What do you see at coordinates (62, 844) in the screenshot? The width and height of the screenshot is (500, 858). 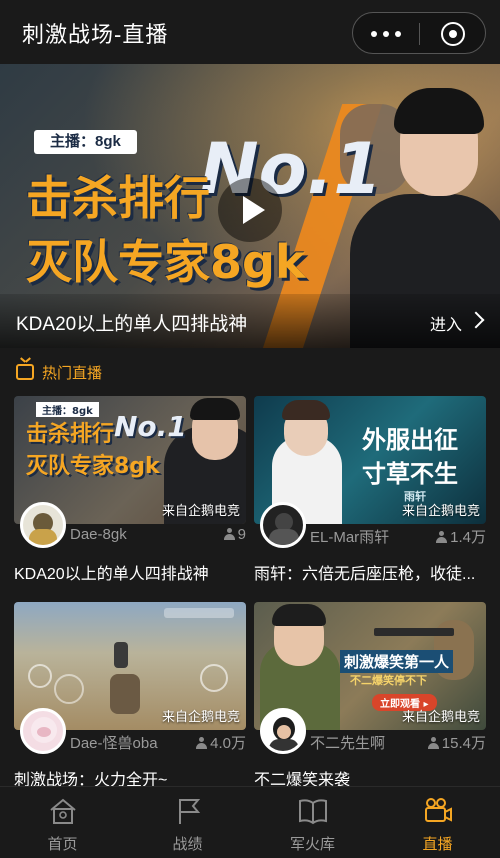 I see `tab-label: 首页` at bounding box center [62, 844].